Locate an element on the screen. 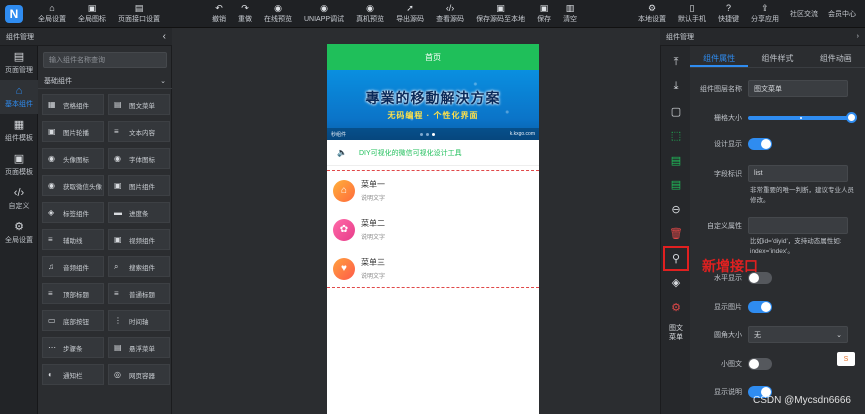 The image size is (865, 414). component-item: ▣ 图片轮播 is located at coordinates (73, 131).